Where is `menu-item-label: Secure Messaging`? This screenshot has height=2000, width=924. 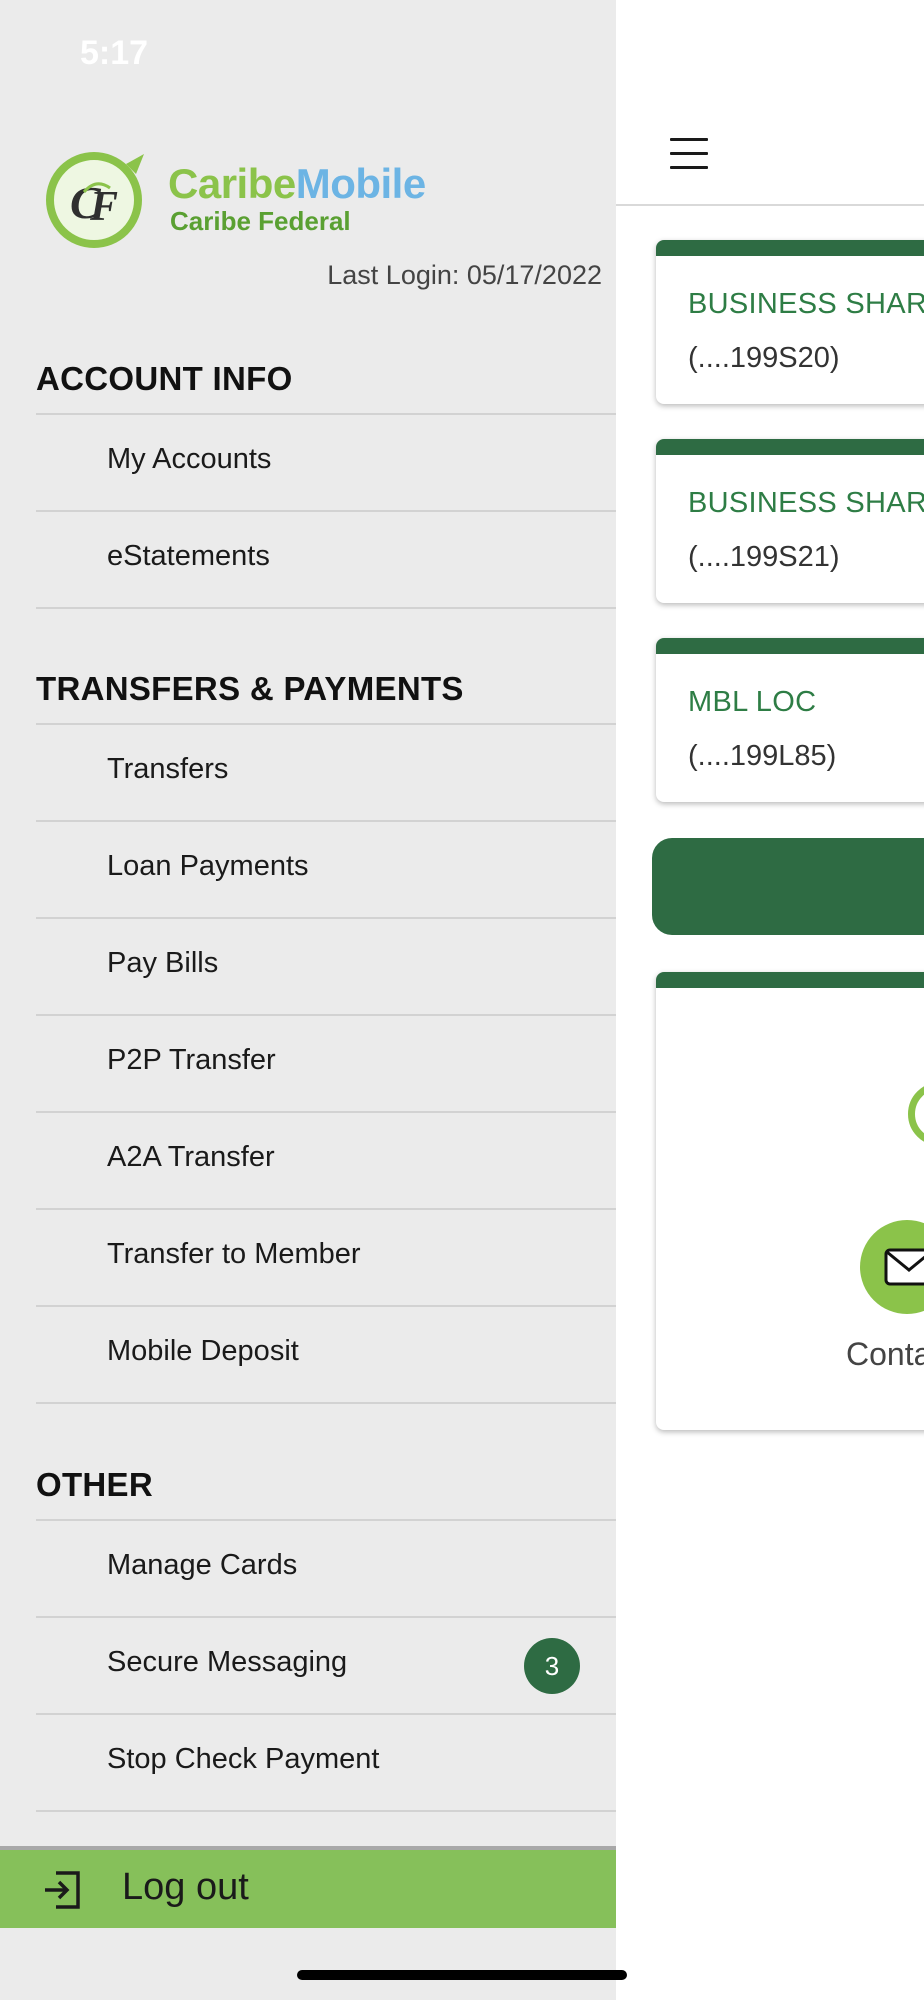 menu-item-label: Secure Messaging is located at coordinates (227, 1662).